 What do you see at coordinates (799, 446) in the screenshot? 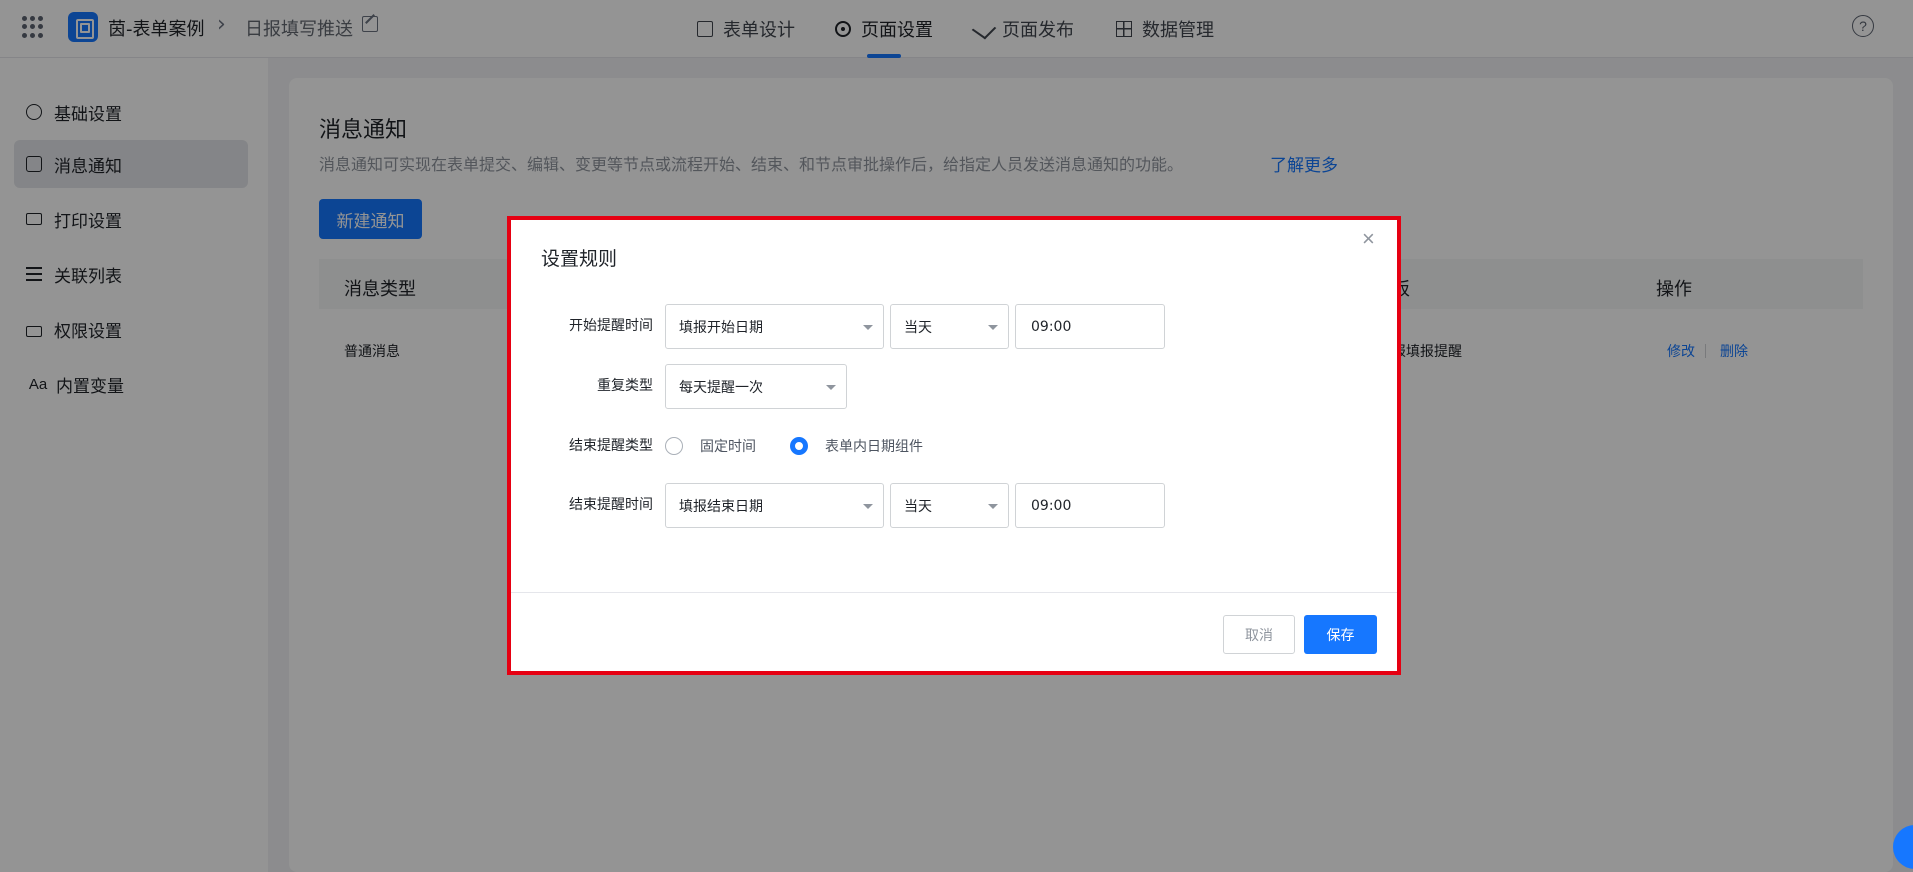
I see `radio-form-date-component` at bounding box center [799, 446].